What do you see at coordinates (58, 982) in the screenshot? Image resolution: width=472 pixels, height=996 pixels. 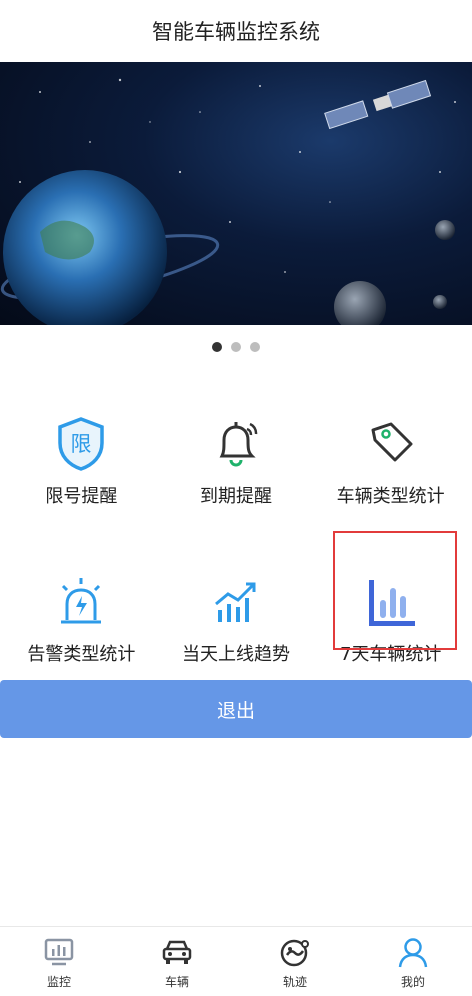 I see `tab-label: 监控` at bounding box center [58, 982].